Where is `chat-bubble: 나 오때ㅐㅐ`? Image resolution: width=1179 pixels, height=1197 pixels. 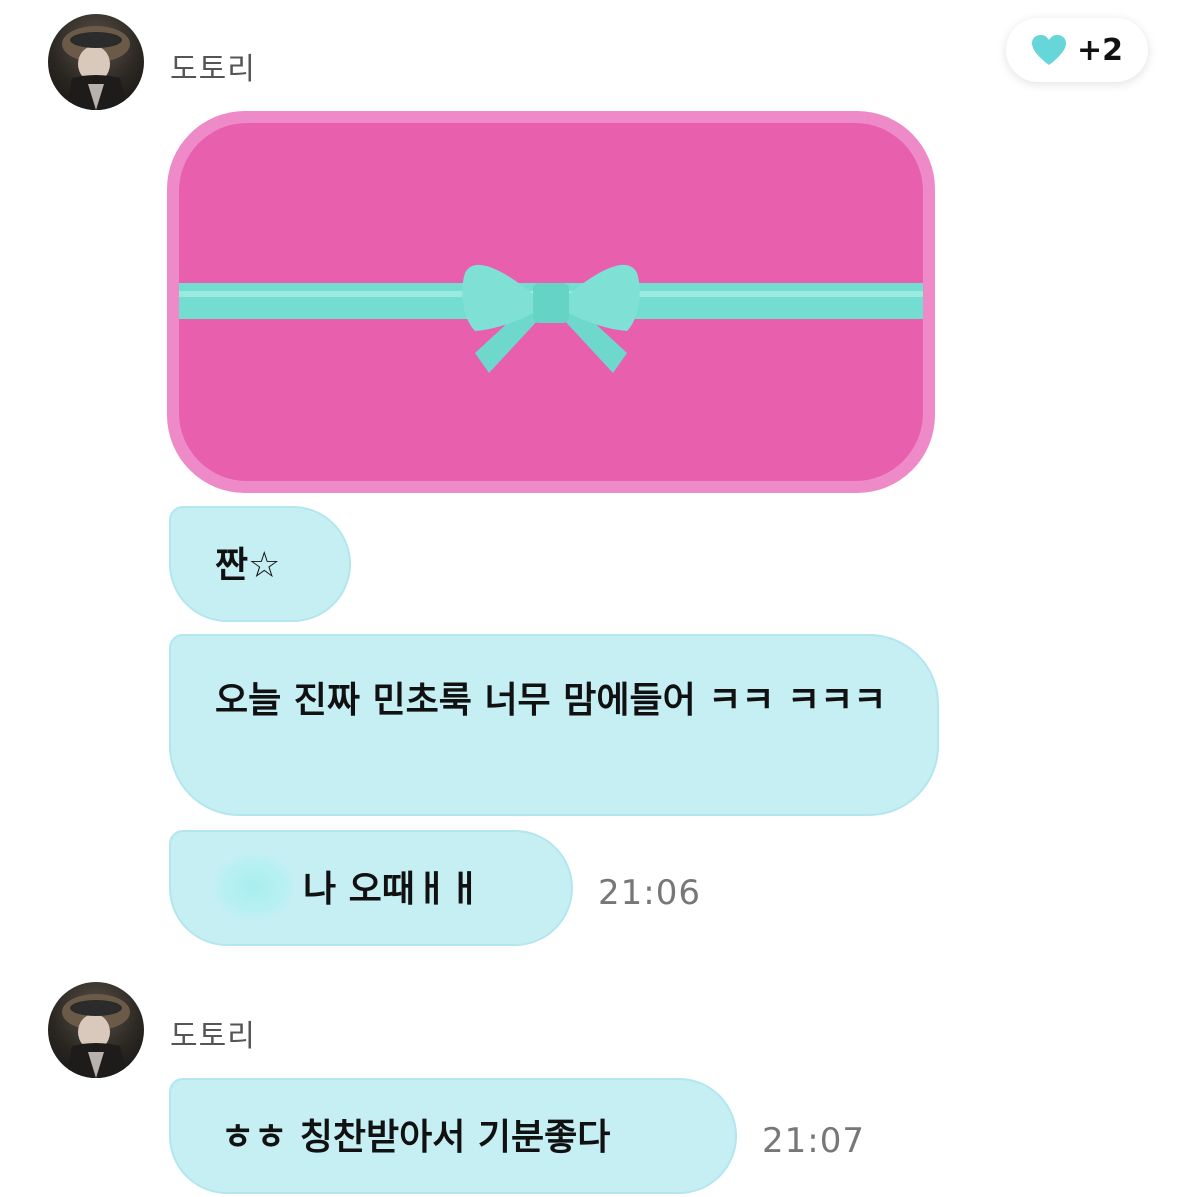
chat-bubble: 나 오때ㅐㅐ is located at coordinates (371, 888).